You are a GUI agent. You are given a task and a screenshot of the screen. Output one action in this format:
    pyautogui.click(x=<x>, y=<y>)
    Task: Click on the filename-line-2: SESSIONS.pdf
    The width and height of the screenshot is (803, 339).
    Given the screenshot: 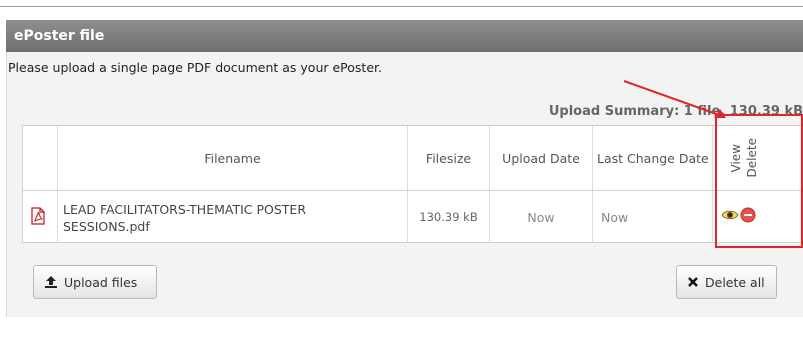 What is the action you would take?
    pyautogui.click(x=106, y=226)
    